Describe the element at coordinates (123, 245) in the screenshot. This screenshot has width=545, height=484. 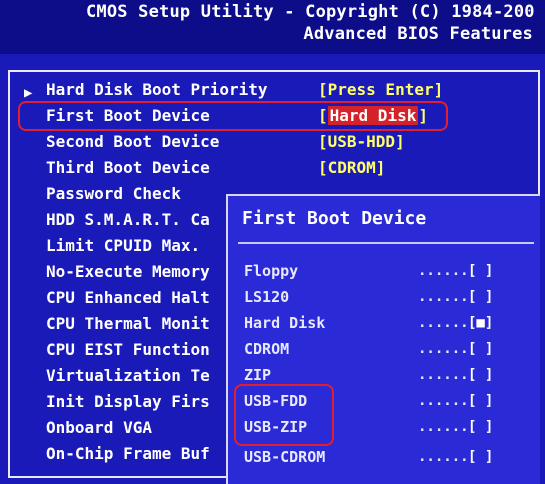
I see `menu-item-limit-cpuid: Limit CPUID Max.` at that location.